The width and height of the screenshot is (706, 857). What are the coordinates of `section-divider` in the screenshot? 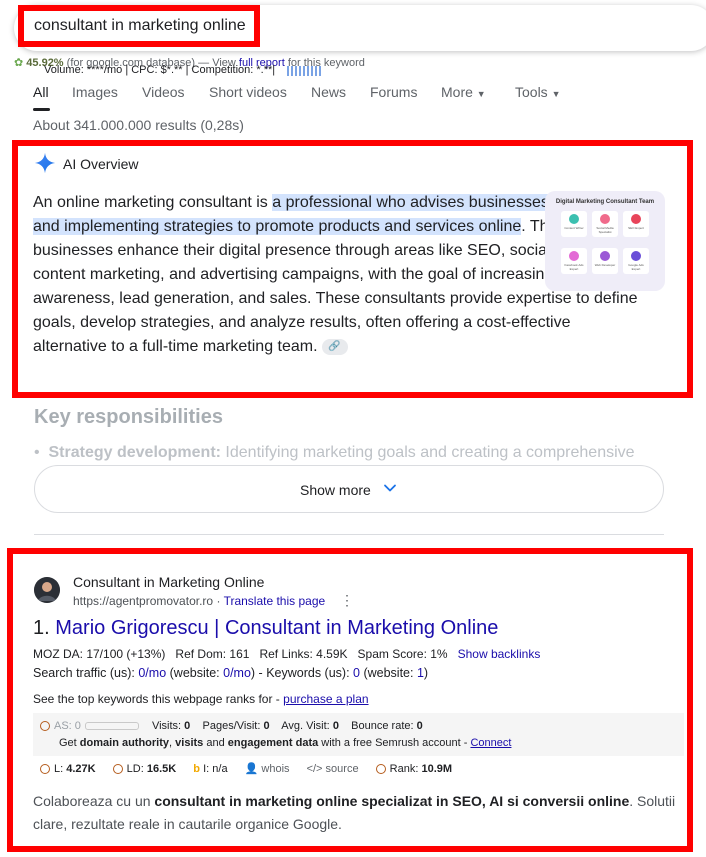 It's located at (349, 534).